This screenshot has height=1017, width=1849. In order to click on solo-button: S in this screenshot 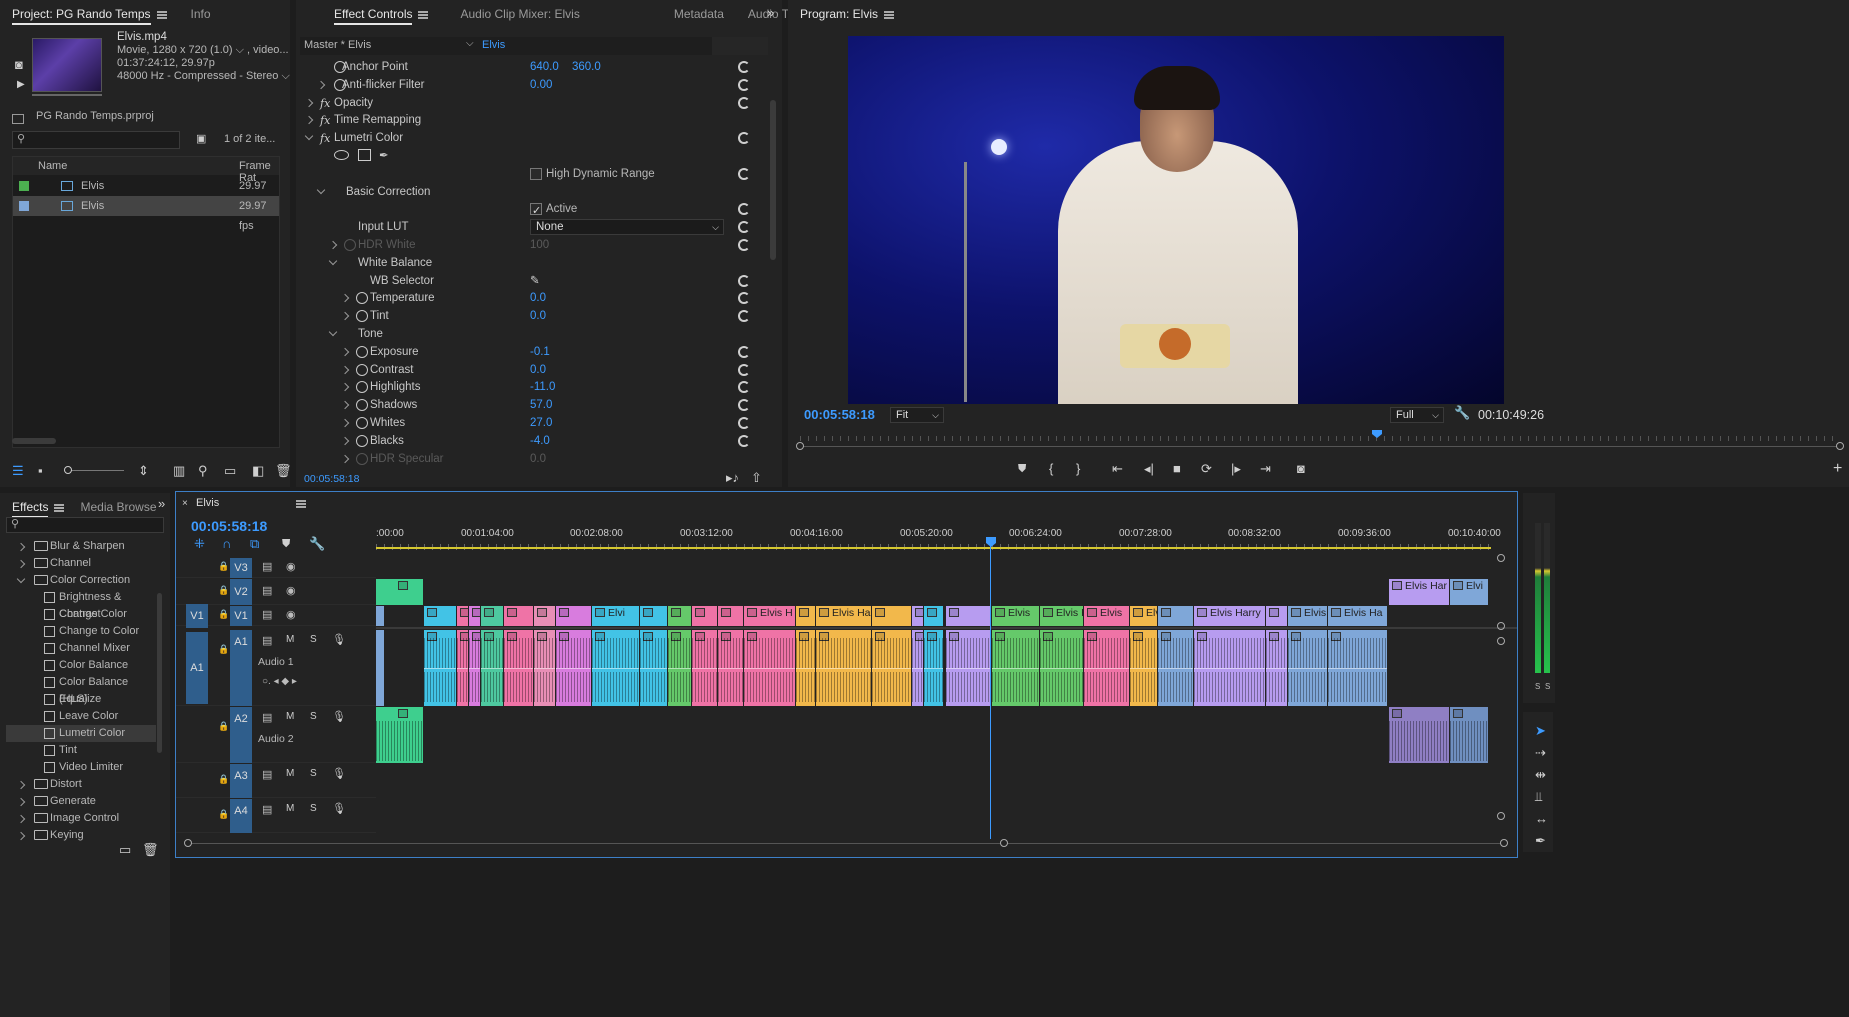, I will do `click(313, 773)`.